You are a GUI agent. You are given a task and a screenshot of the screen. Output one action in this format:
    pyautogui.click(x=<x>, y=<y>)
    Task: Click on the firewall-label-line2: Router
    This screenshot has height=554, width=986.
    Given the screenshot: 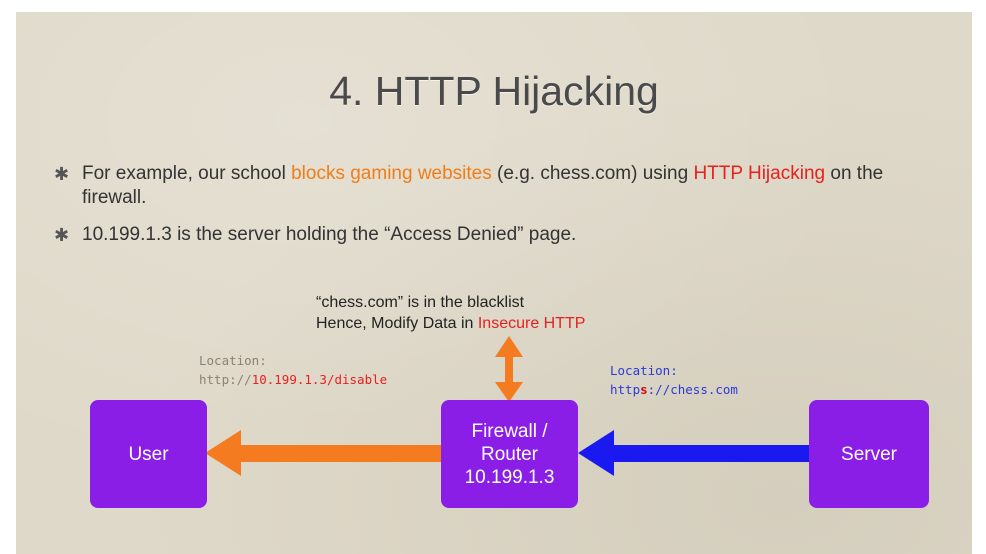 What is the action you would take?
    pyautogui.click(x=509, y=454)
    